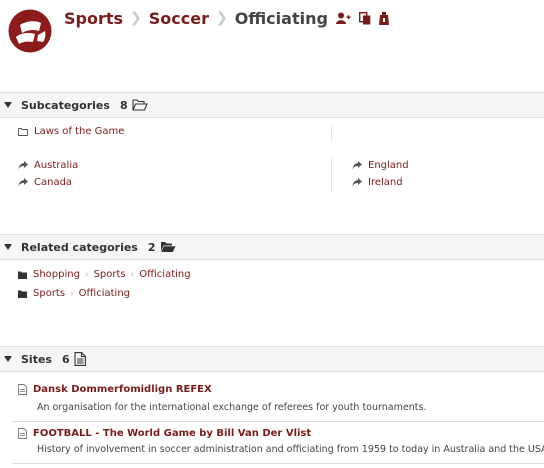  I want to click on related-link-shopping: Shopping, so click(56, 274).